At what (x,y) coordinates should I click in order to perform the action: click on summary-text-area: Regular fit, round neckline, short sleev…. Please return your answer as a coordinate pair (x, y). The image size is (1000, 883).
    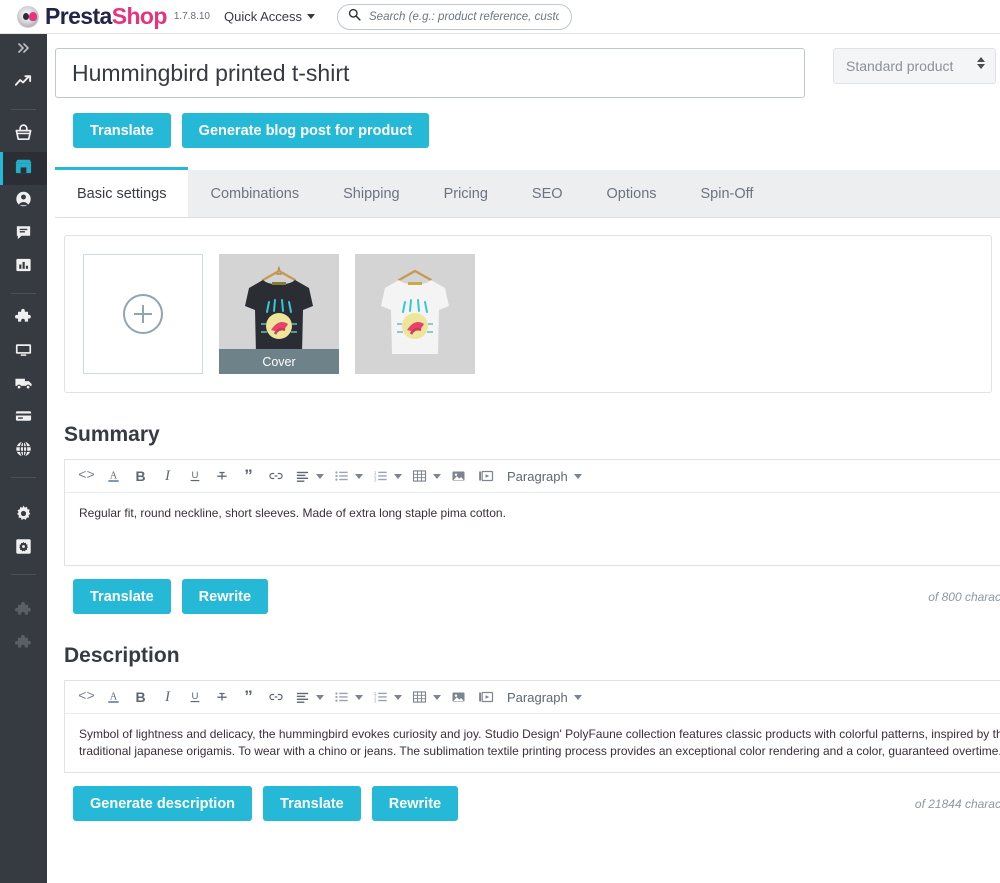
    Looking at the image, I should click on (532, 529).